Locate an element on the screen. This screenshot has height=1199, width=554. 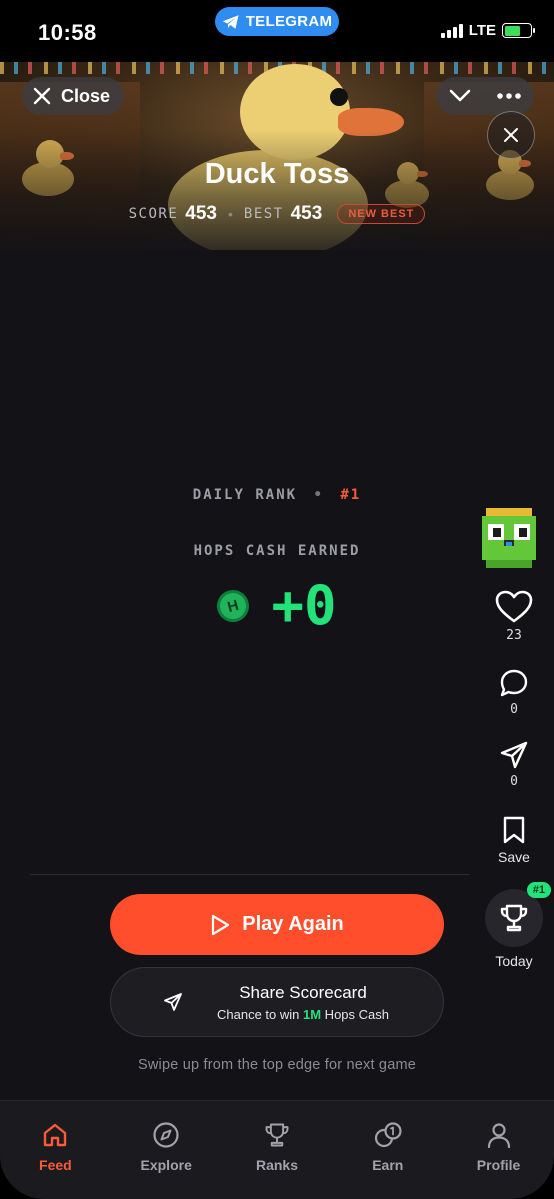
save-action: Save is located at coordinates (514, 840).